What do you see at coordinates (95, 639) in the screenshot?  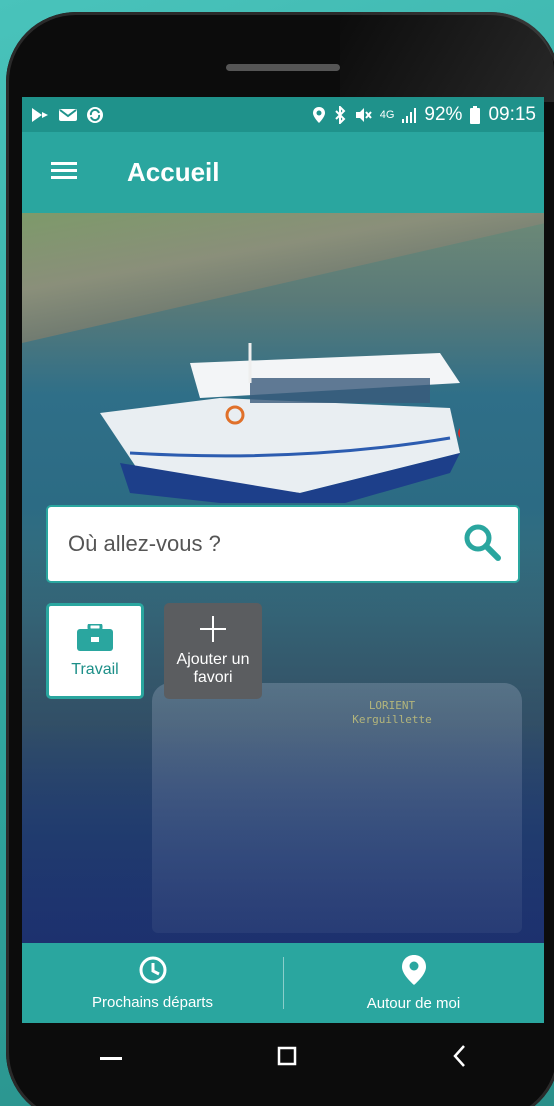 I see `briefcase-icon` at bounding box center [95, 639].